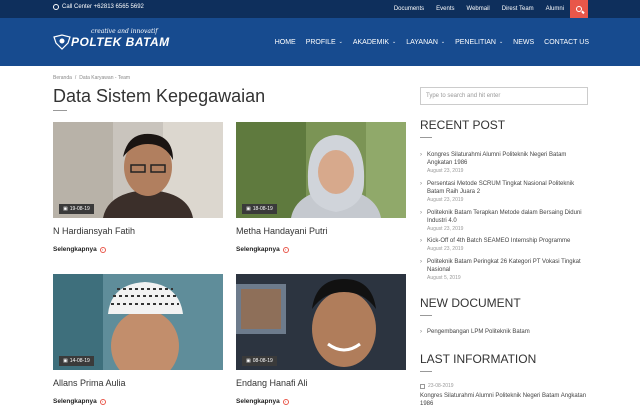  I want to click on nav-news-label: NEWS, so click(524, 42).